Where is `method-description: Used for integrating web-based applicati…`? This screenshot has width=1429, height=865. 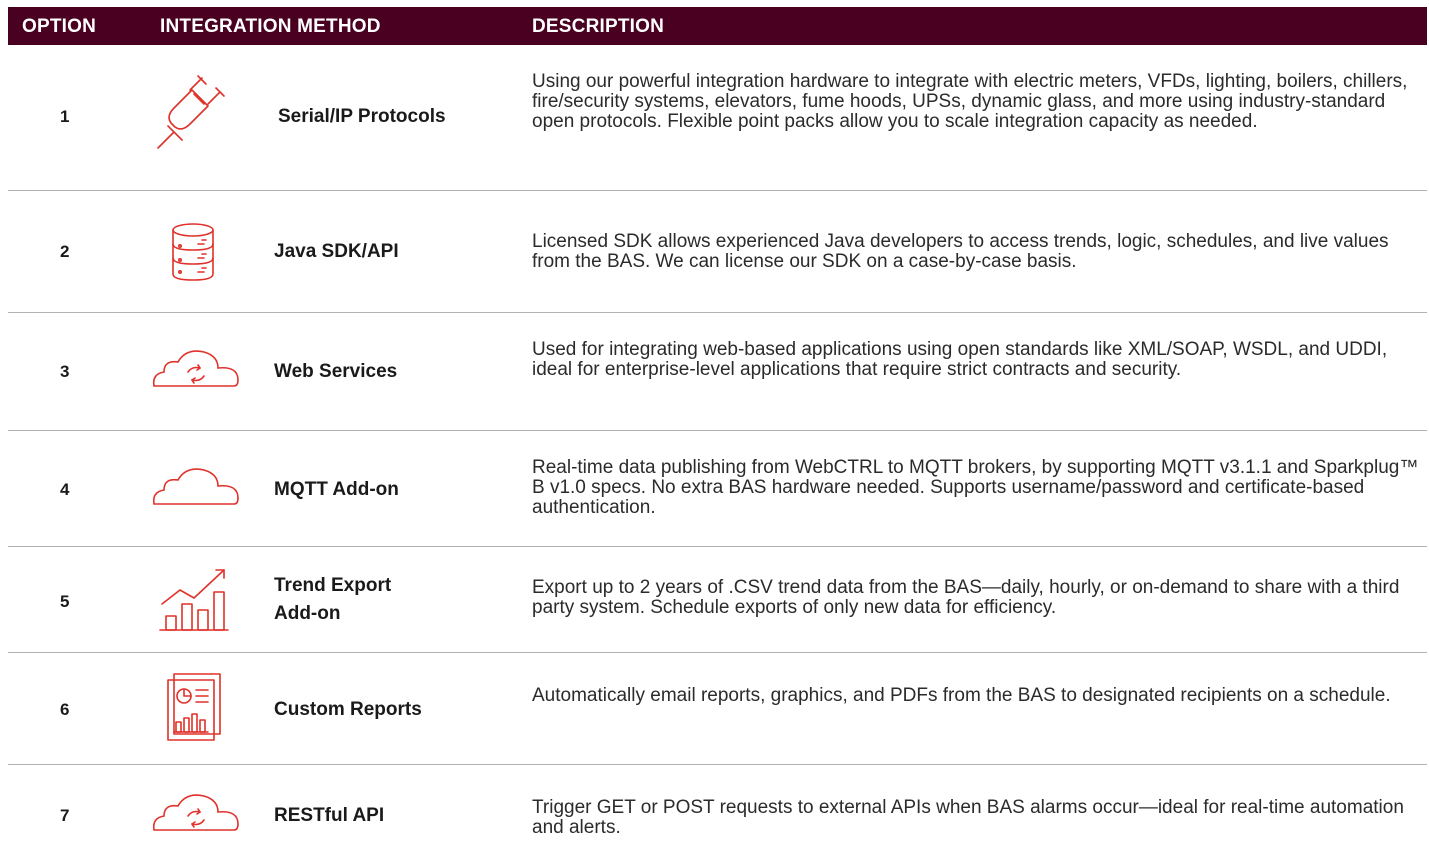
method-description: Used for integrating web-based applicati… is located at coordinates (960, 359).